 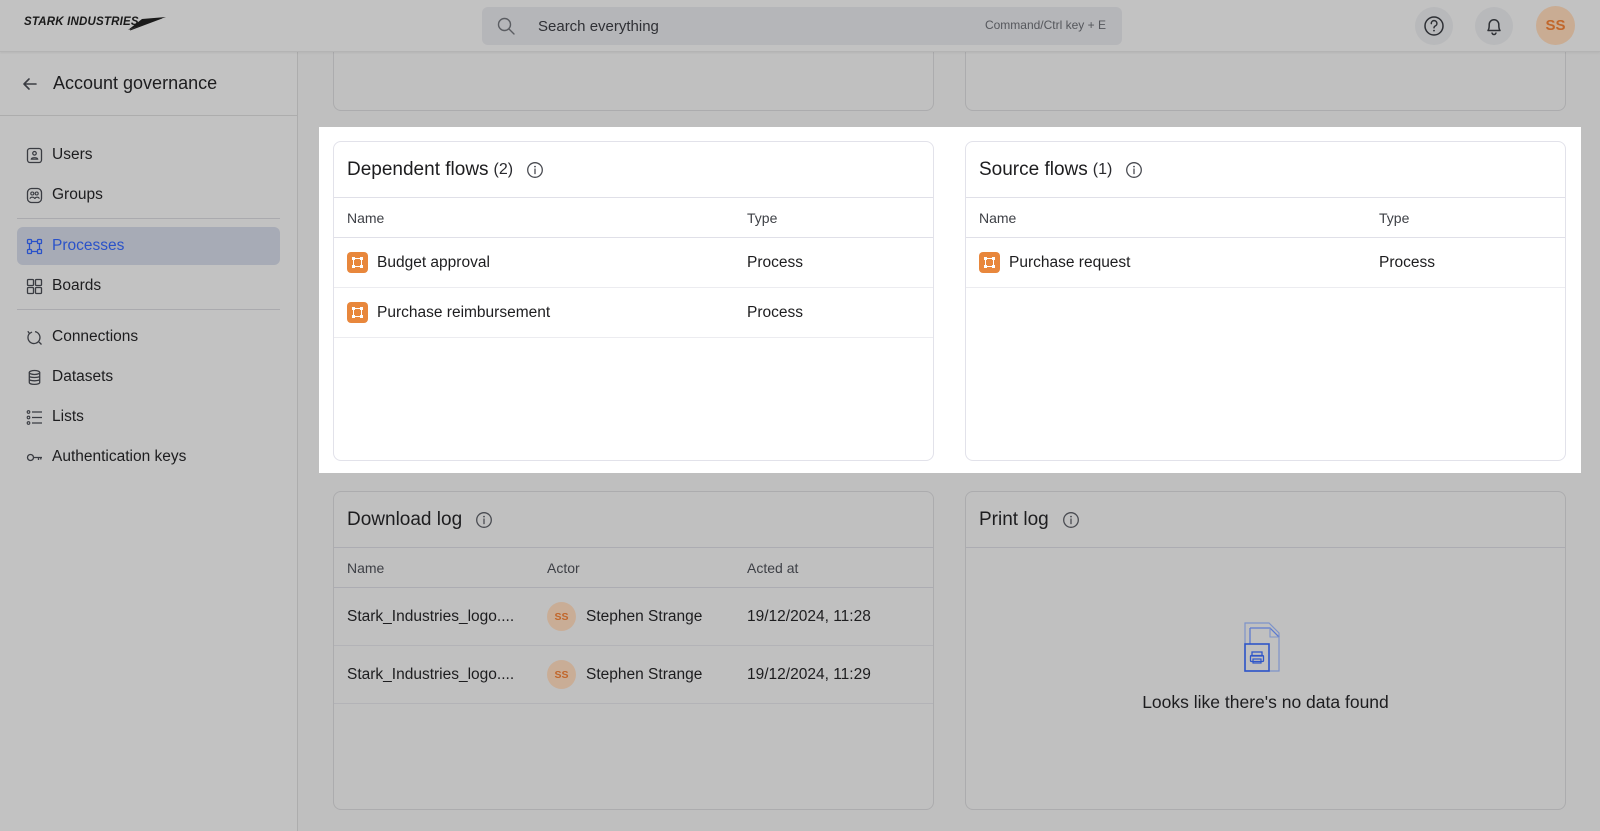 What do you see at coordinates (30, 84) in the screenshot?
I see `arrow-left-icon` at bounding box center [30, 84].